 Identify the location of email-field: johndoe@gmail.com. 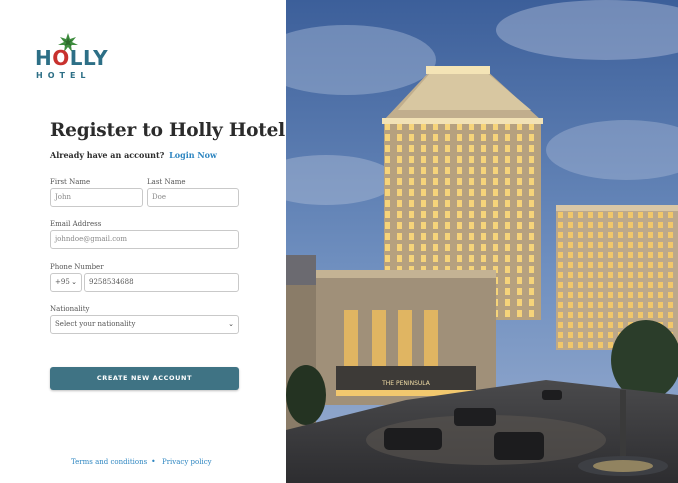
(144, 239).